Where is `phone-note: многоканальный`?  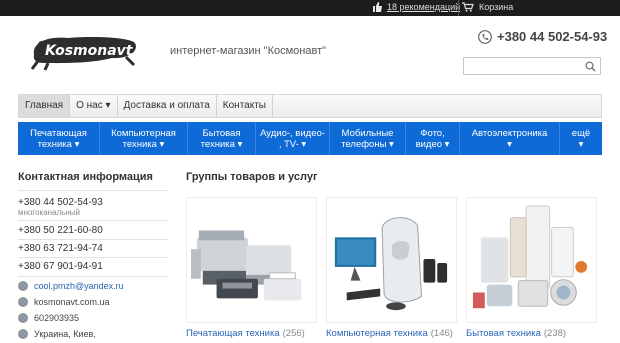
phone-note: многоканальный is located at coordinates (49, 212).